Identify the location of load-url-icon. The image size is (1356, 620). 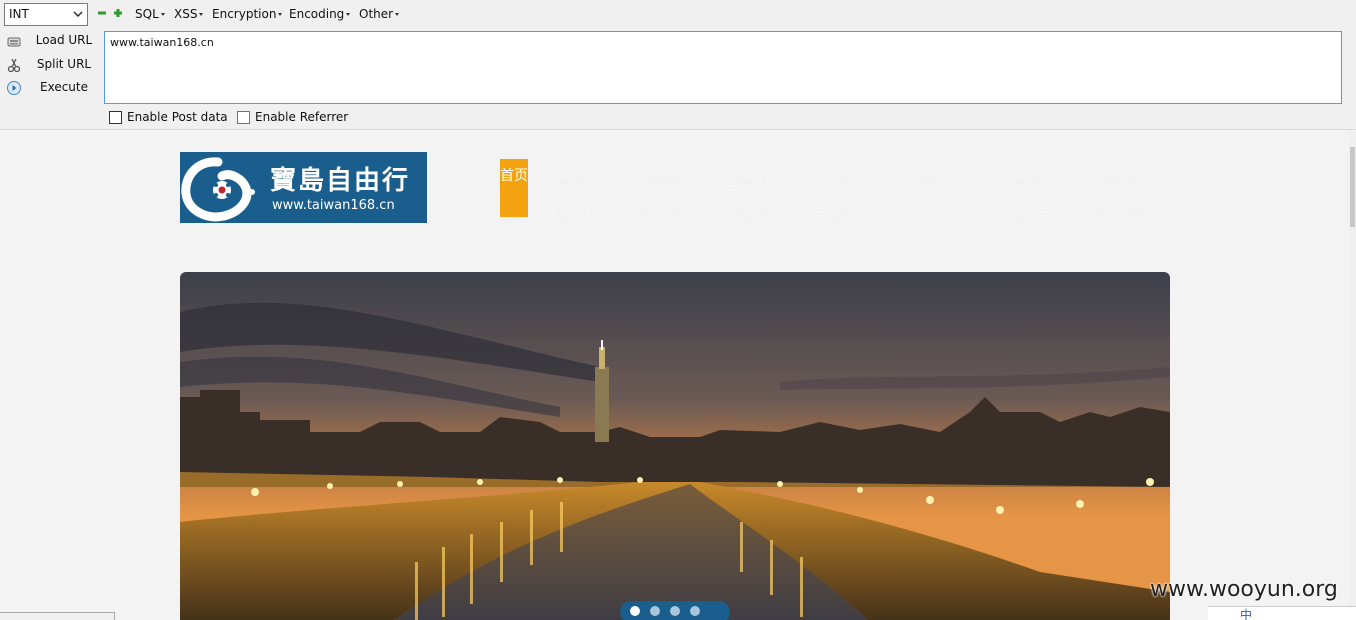
(14, 42).